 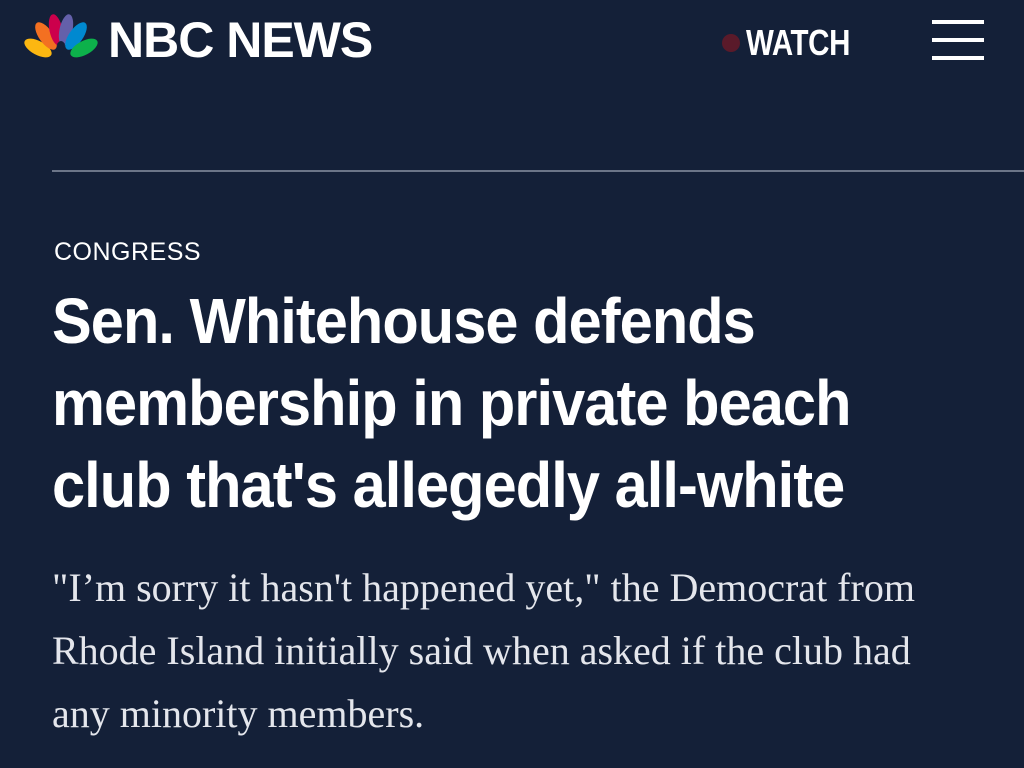 I want to click on peacock-icon, so click(x=61, y=36).